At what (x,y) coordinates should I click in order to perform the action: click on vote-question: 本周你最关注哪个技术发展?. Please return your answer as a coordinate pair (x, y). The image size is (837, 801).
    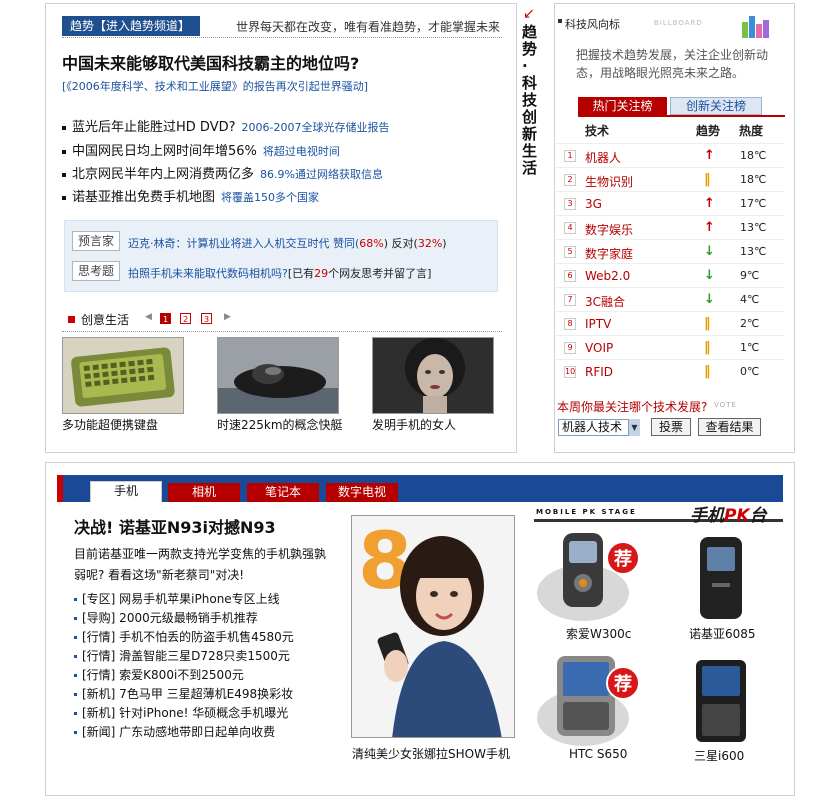
    Looking at the image, I should click on (632, 407).